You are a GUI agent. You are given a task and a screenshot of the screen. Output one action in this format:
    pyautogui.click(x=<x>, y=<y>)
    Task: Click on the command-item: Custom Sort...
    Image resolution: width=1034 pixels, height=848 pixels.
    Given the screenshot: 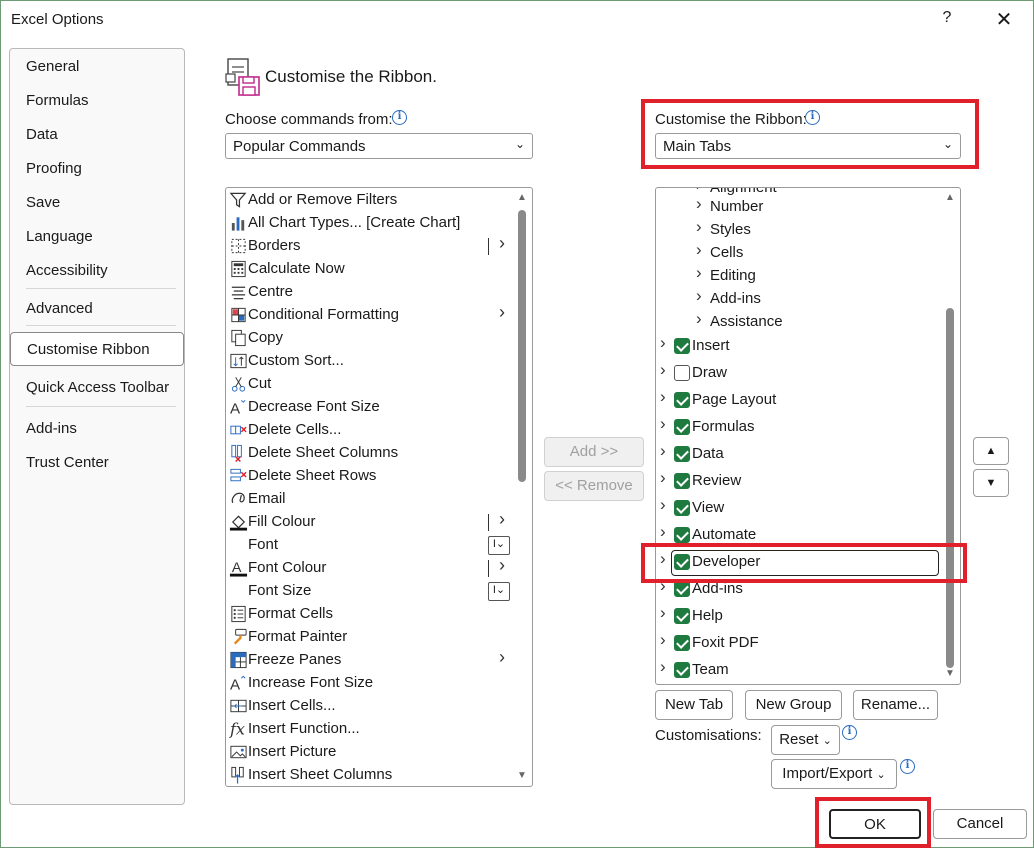 What is the action you would take?
    pyautogui.click(x=371, y=361)
    